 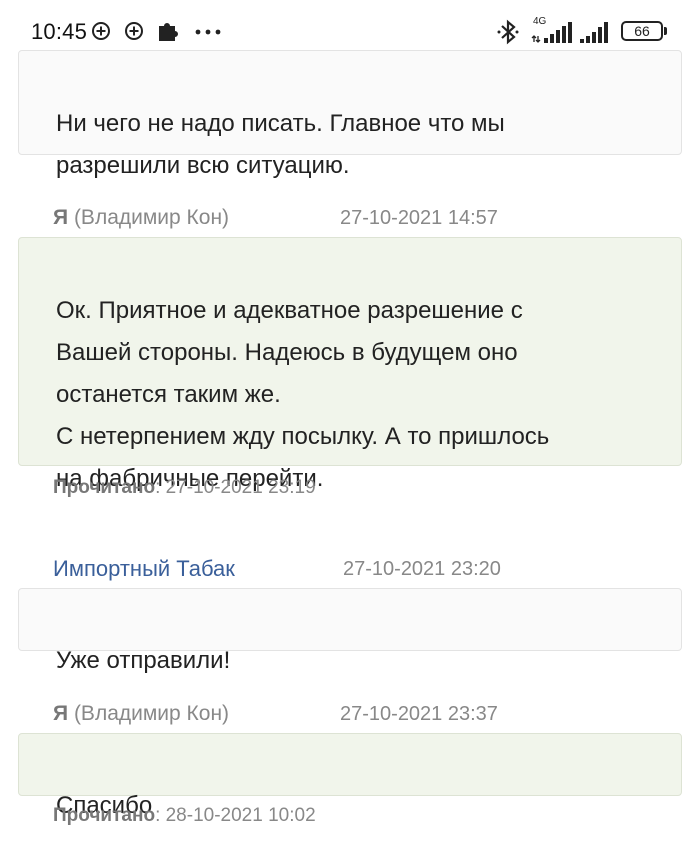 I want to click on battery-tip, so click(x=665, y=31).